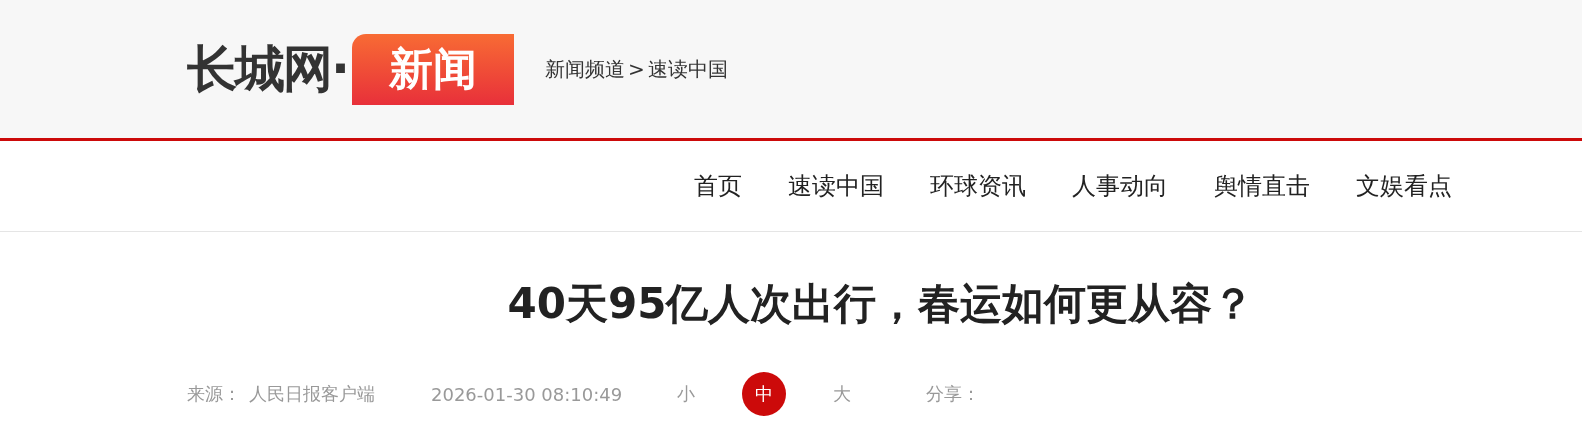 This screenshot has width=1582, height=441. Describe the element at coordinates (978, 186) in the screenshot. I see `nav-link: 环球资讯` at that location.